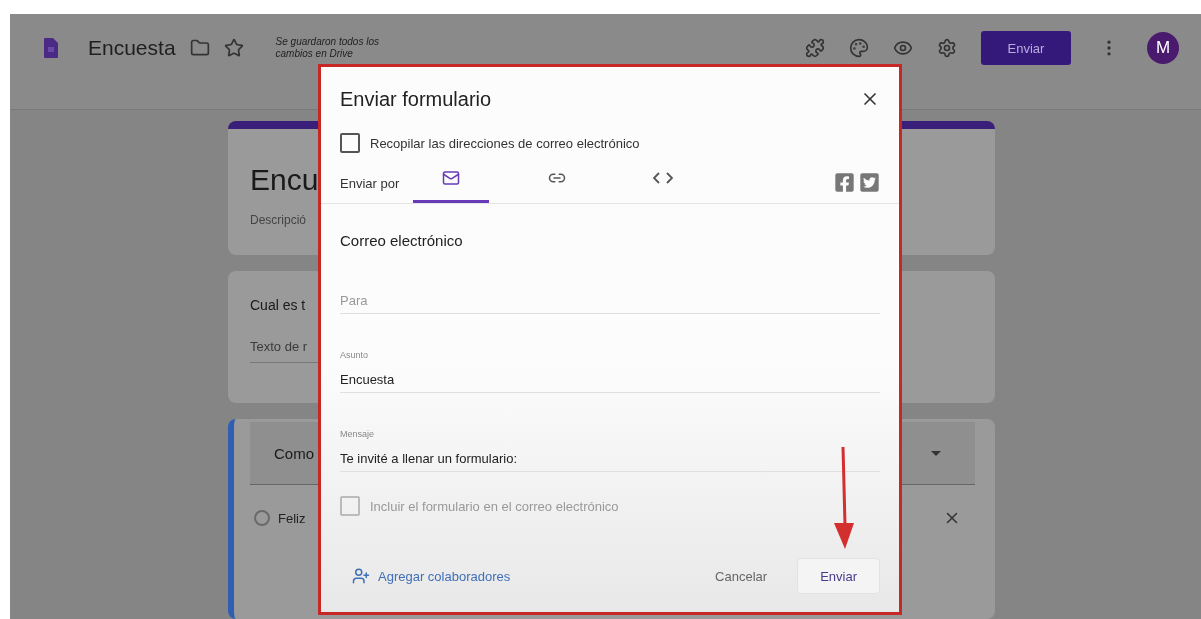 This screenshot has width=1201, height=619. What do you see at coordinates (610, 382) in the screenshot?
I see `text-field: Encuesta` at bounding box center [610, 382].